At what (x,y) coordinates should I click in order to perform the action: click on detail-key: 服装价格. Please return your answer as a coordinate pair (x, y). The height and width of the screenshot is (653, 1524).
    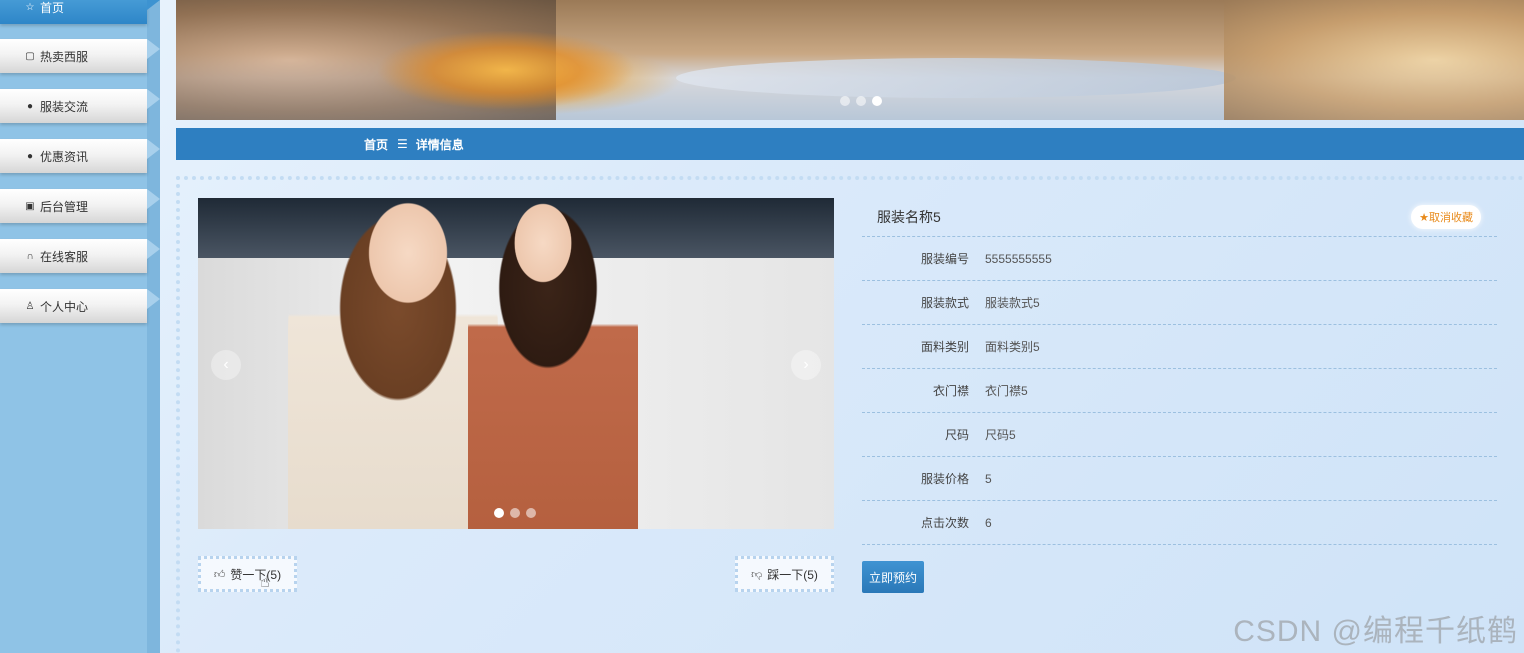
    Looking at the image, I should click on (944, 479).